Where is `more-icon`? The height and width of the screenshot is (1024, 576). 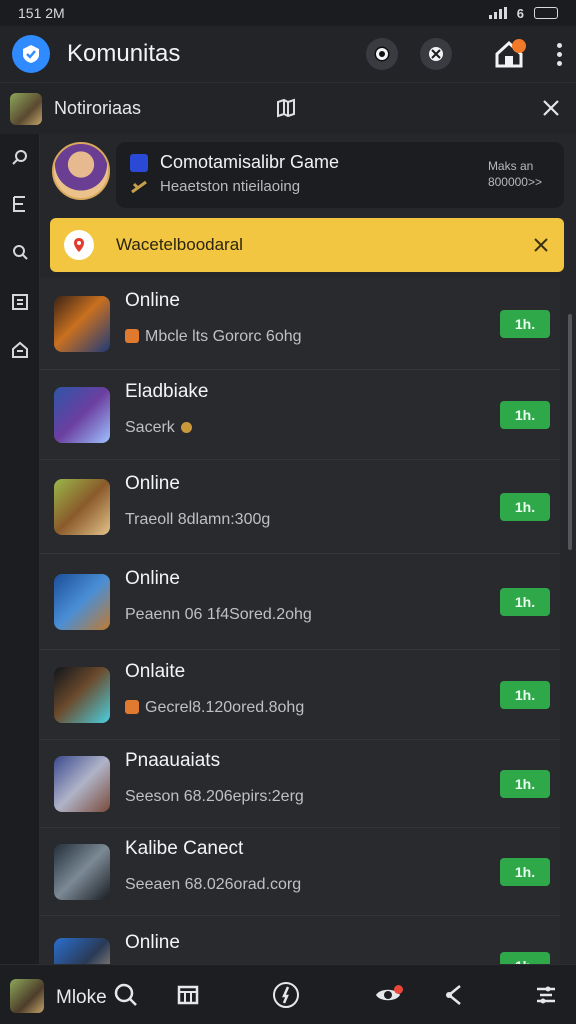 more-icon is located at coordinates (559, 54).